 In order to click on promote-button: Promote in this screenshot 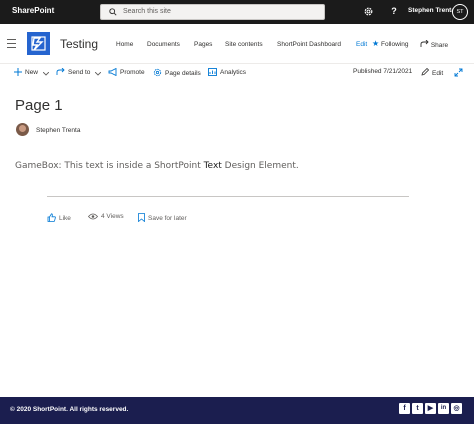, I will do `click(126, 72)`.